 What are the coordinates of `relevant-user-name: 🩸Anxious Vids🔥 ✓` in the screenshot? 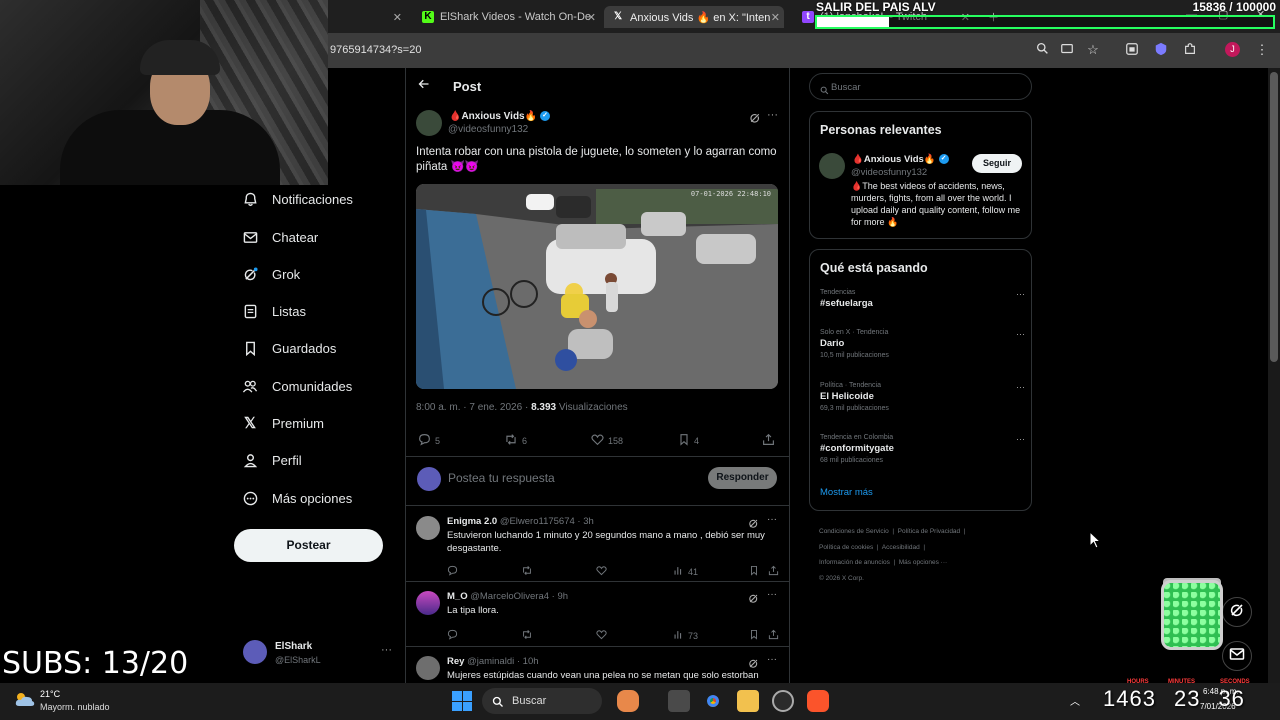 It's located at (900, 159).